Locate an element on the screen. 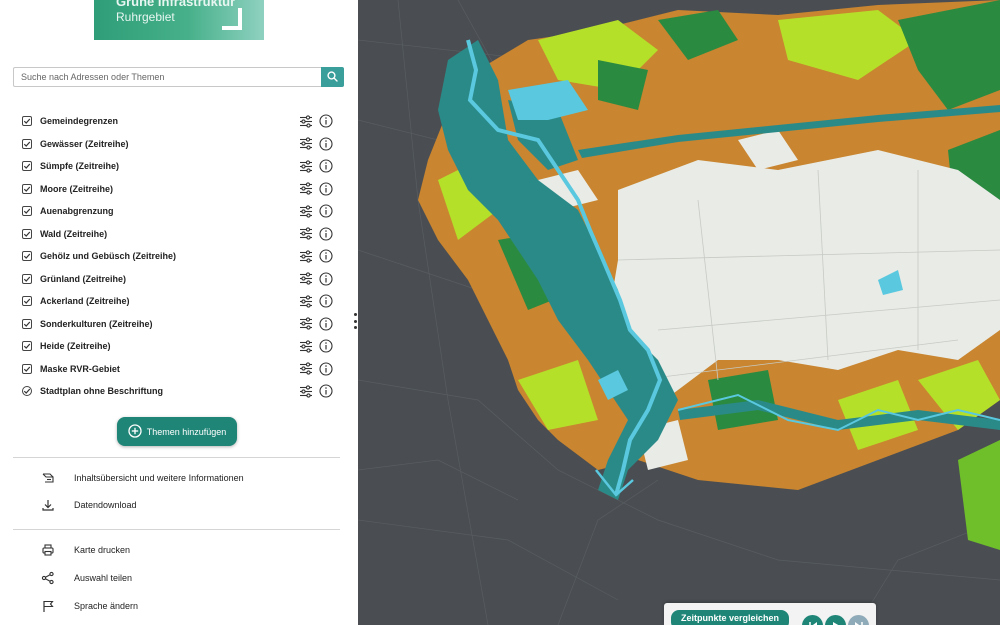 Image resolution: width=1000 pixels, height=625 pixels. layer-item: Ackerland (Zeitreihe) is located at coordinates (181, 301).